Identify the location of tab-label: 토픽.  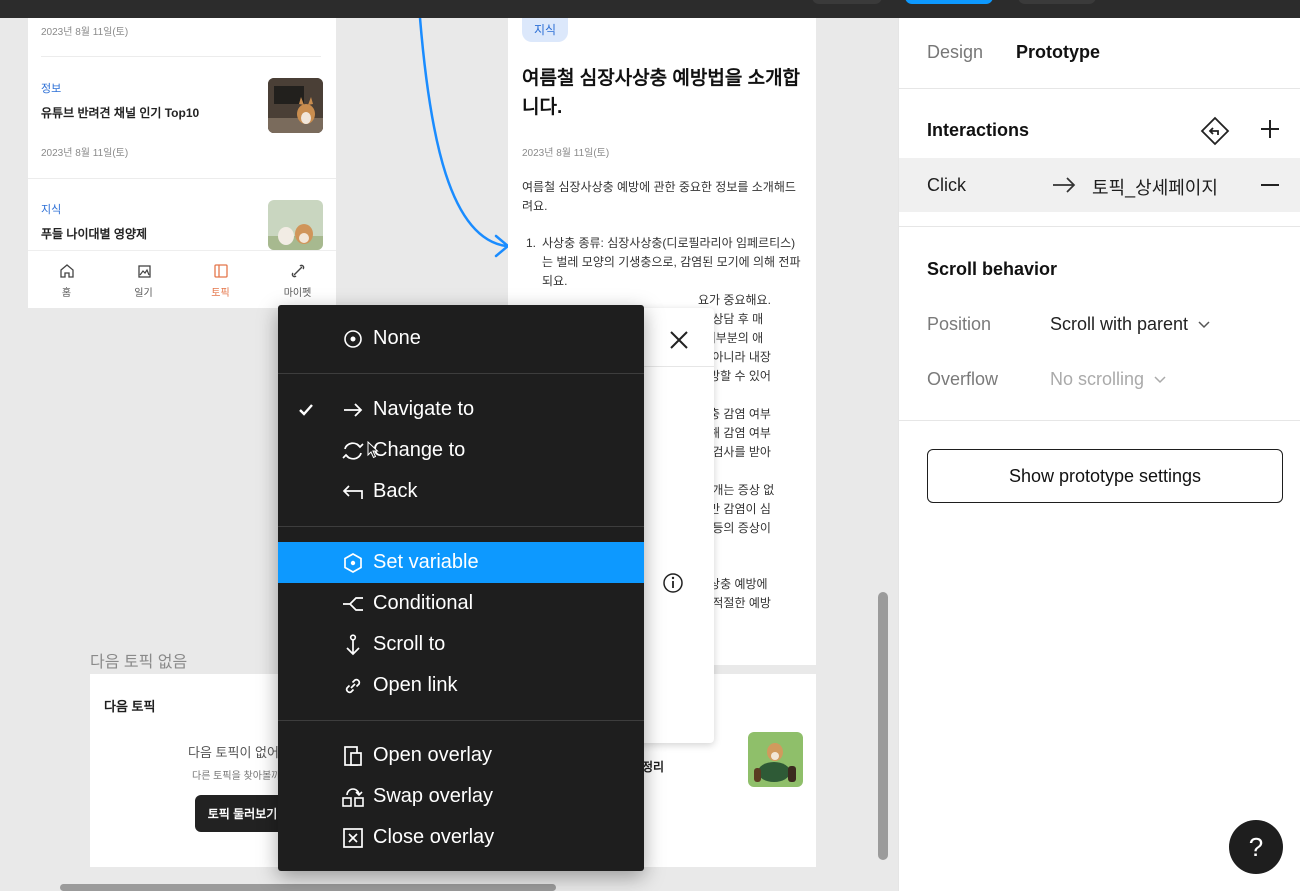
(220, 293).